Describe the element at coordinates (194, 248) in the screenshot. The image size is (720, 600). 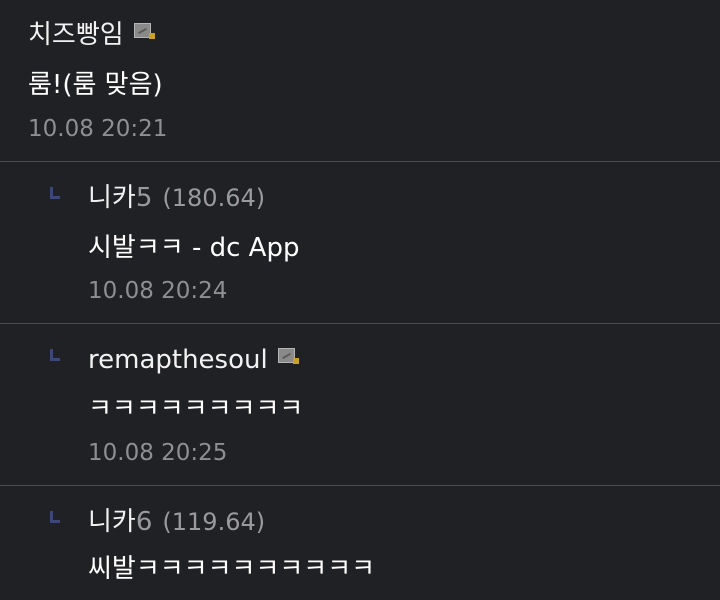
I see `comment-text: 시발ㅋㅋ - dc App` at that location.